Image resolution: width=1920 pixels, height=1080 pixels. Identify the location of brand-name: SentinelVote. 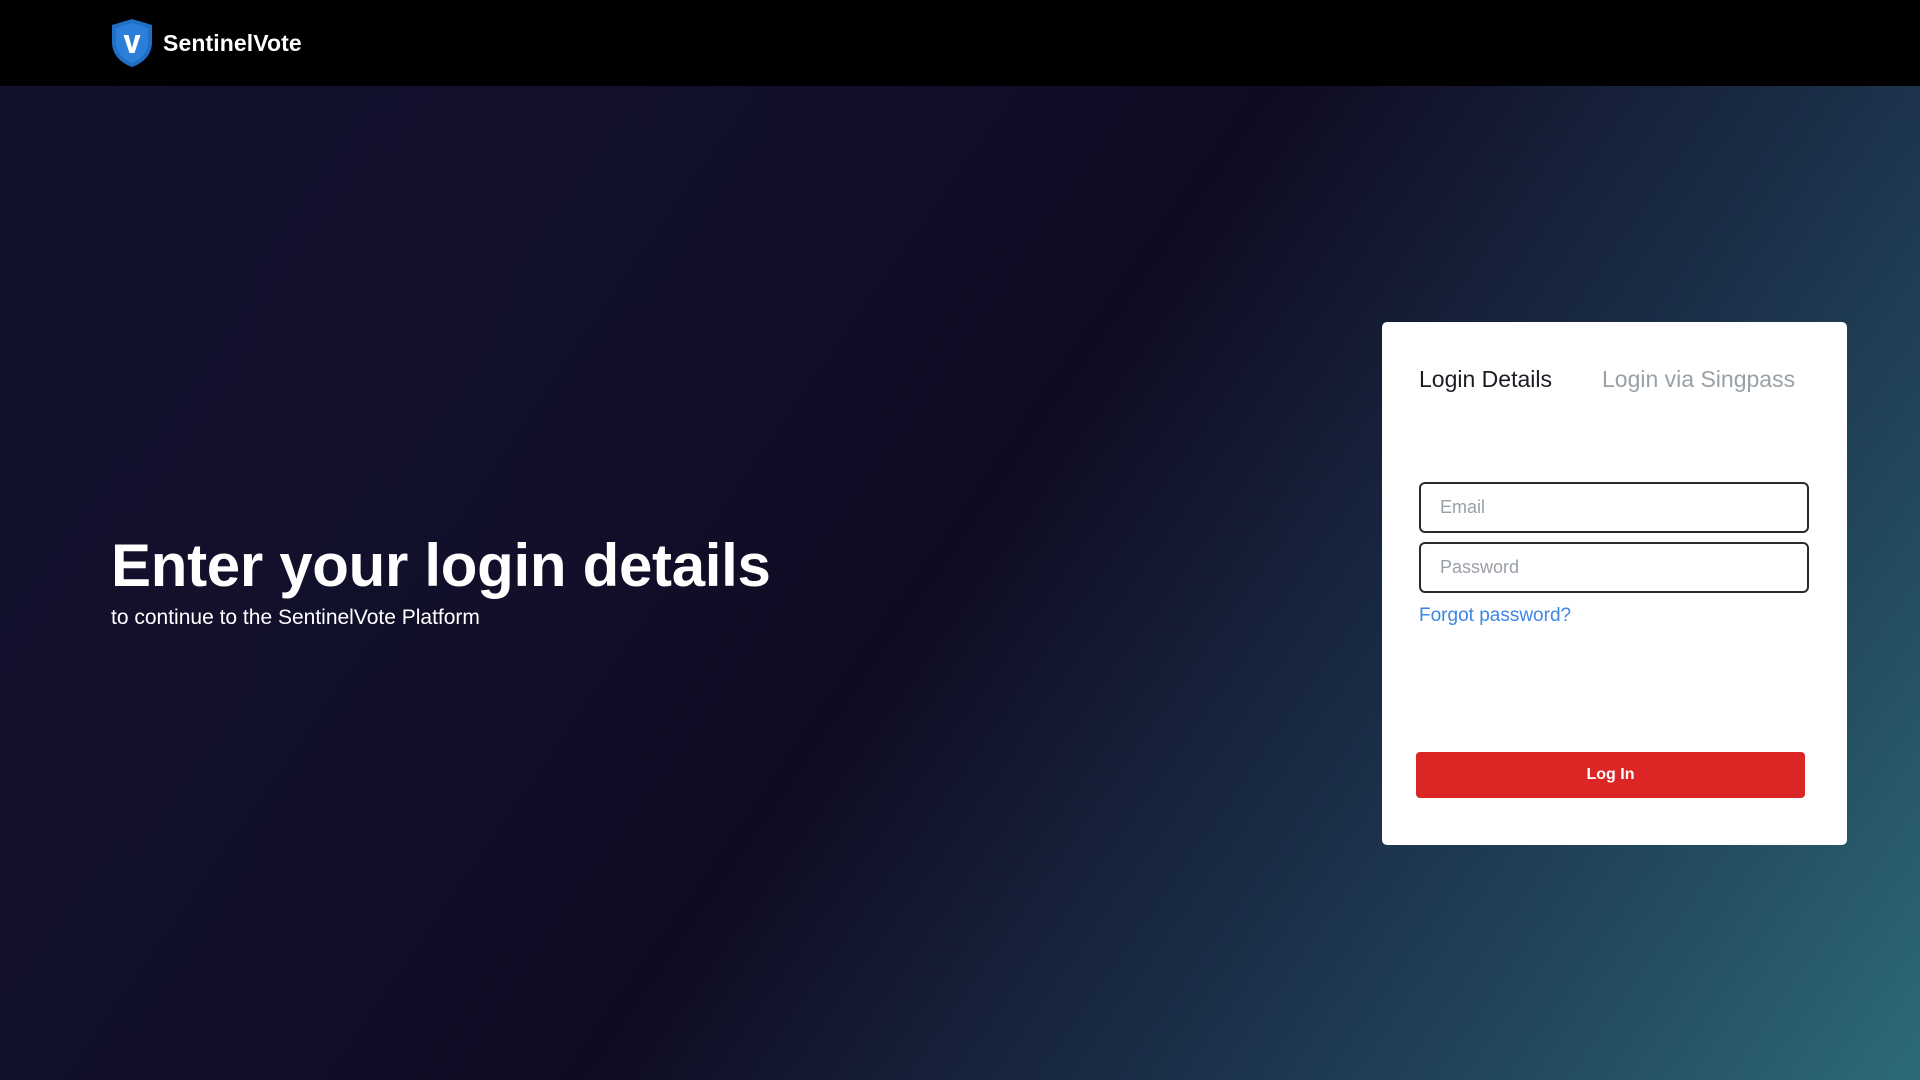
(232, 42).